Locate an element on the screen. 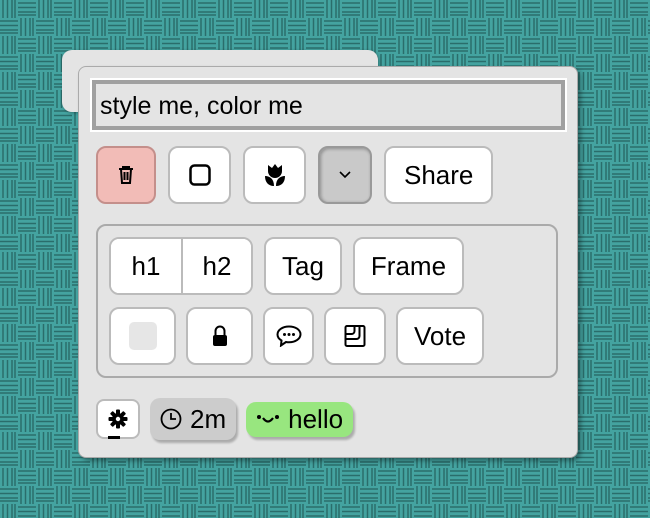 This screenshot has height=518, width=650. toolbar-button: Frame is located at coordinates (408, 266).